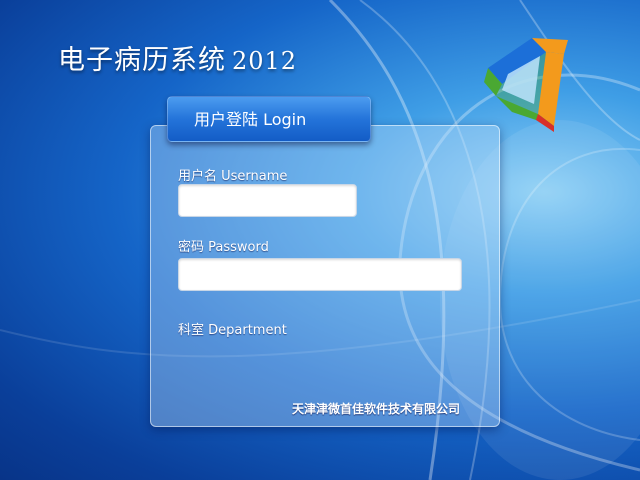 The image size is (640, 480). What do you see at coordinates (526, 85) in the screenshot?
I see `3d-frame-logo-icon` at bounding box center [526, 85].